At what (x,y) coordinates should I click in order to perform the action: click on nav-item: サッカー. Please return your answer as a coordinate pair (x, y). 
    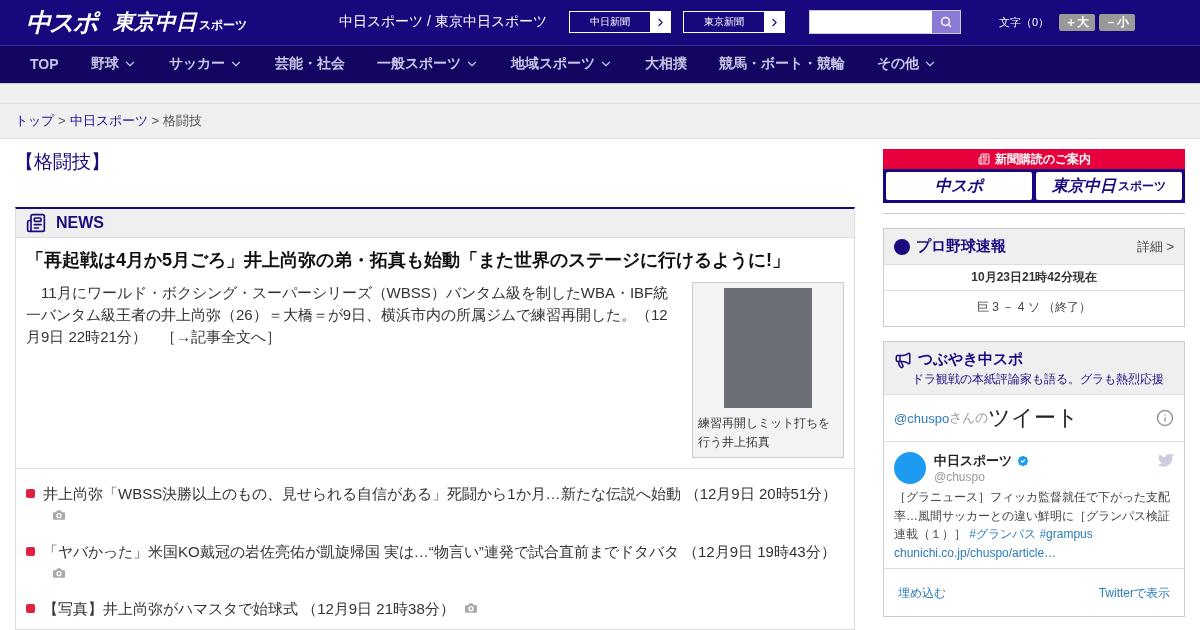
    Looking at the image, I should click on (205, 64).